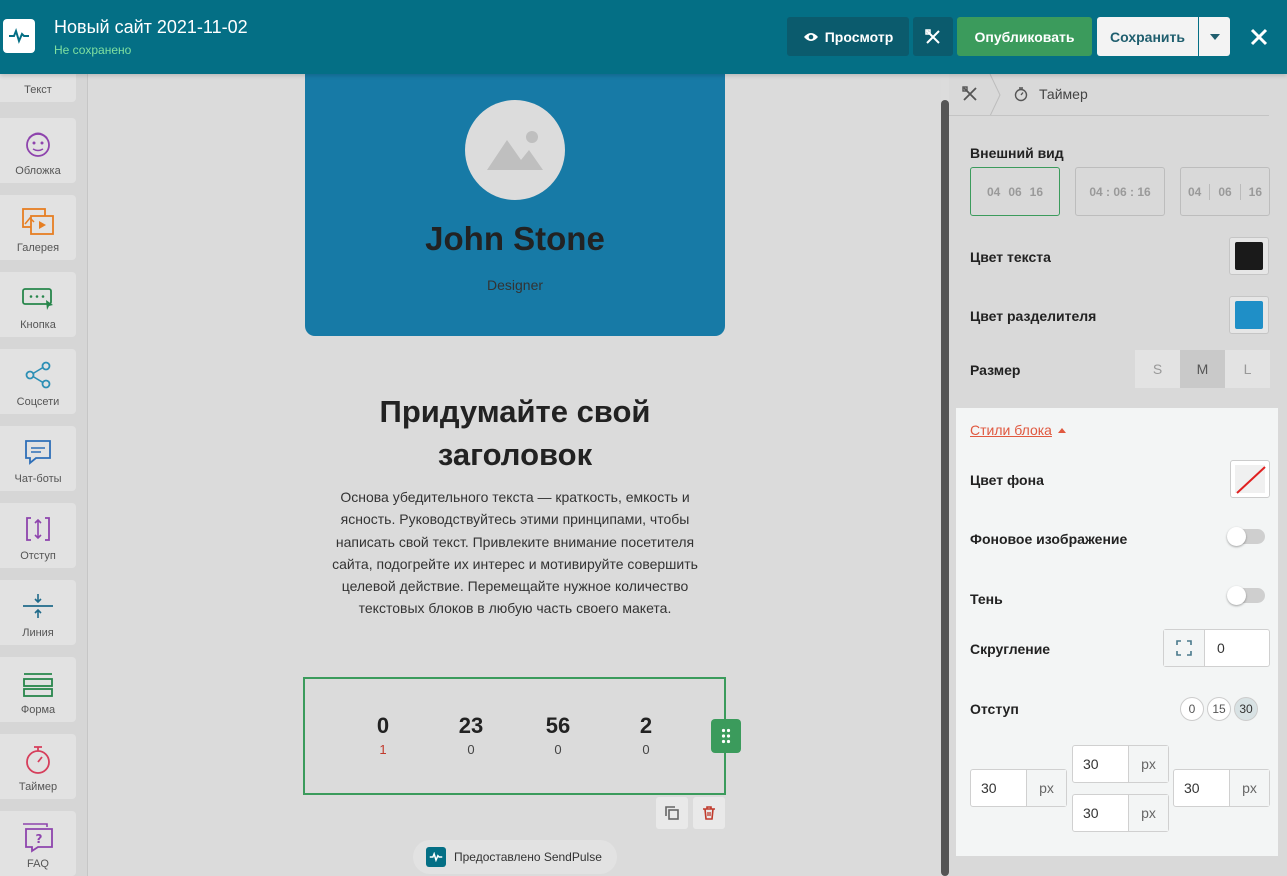  What do you see at coordinates (38, 144) in the screenshot?
I see `cover-icon` at bounding box center [38, 144].